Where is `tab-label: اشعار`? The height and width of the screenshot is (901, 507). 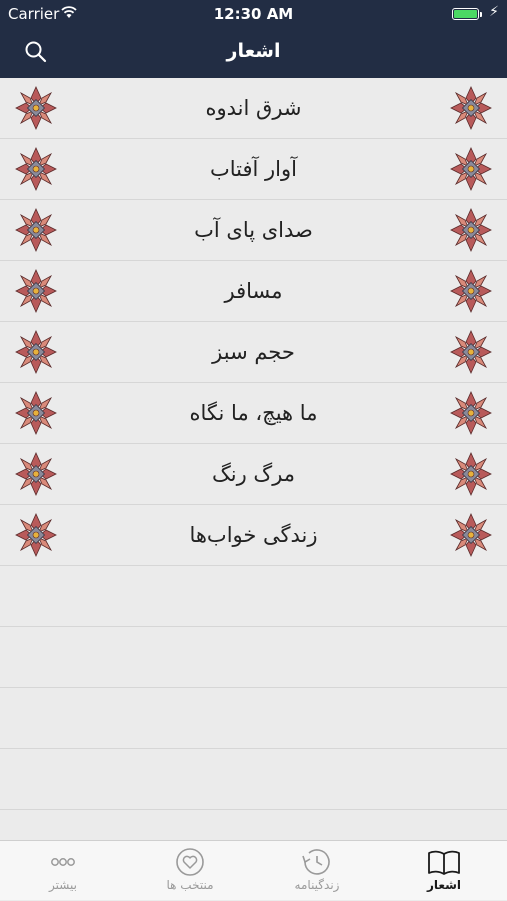 tab-label: اشعار is located at coordinates (444, 885).